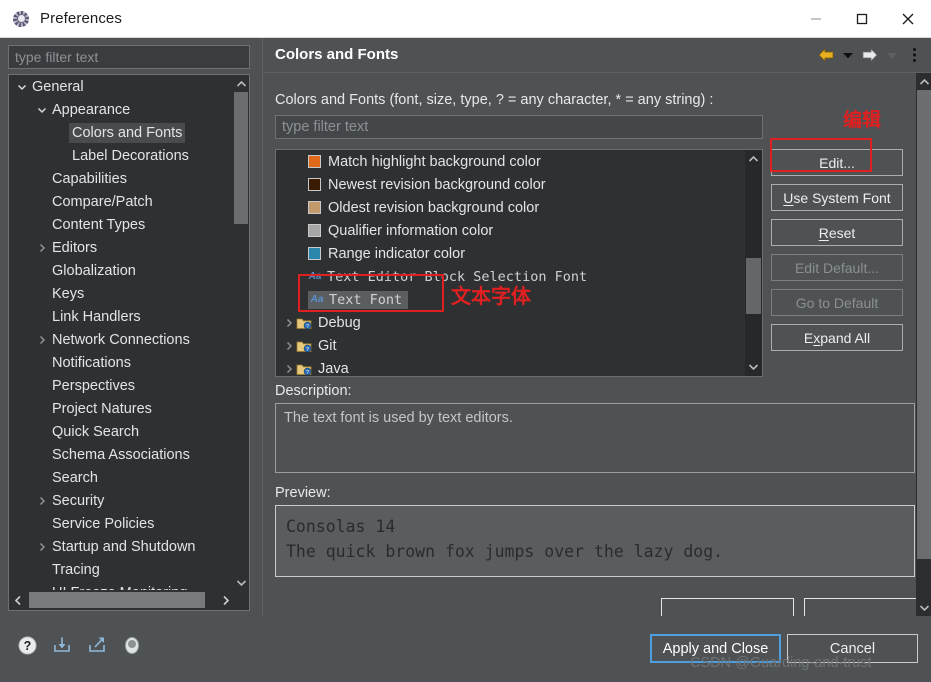 The height and width of the screenshot is (682, 931). I want to click on list-item: Match highlight background color, so click(511, 161).